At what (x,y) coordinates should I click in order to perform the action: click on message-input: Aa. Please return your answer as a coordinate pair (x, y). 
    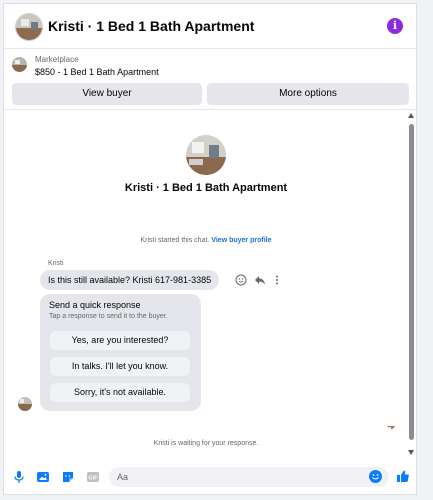
    Looking at the image, I should click on (249, 477).